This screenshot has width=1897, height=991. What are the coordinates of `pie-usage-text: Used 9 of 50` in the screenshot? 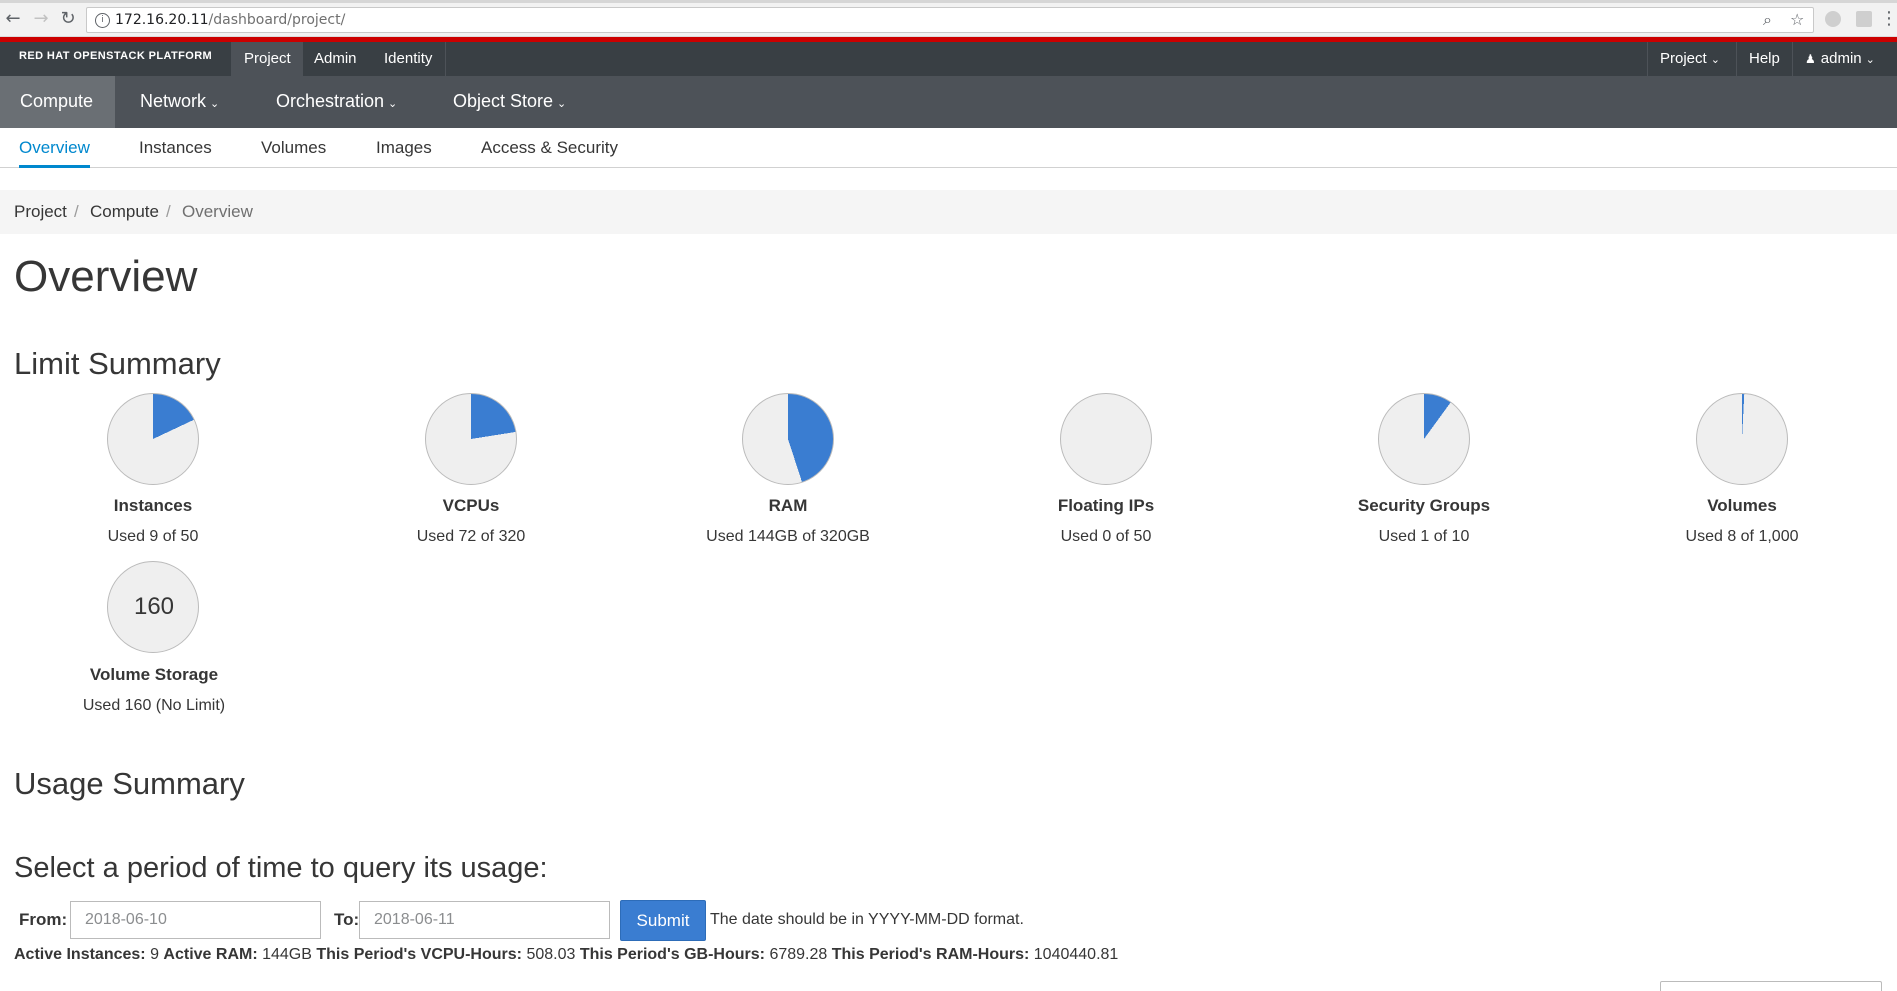 It's located at (153, 536).